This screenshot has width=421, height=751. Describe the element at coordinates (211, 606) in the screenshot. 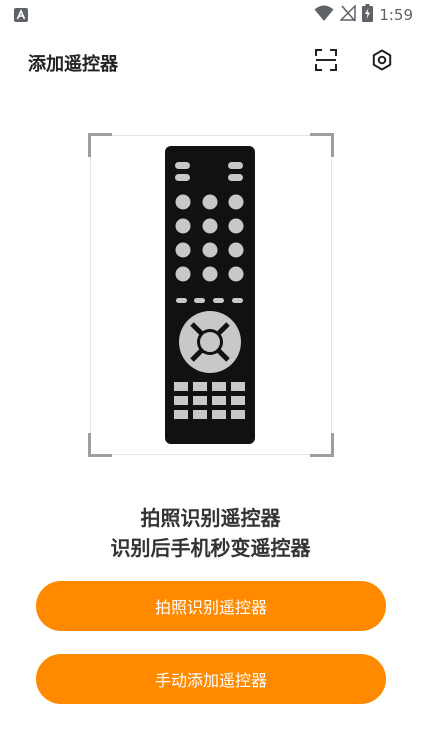

I see `photo-recognize-button: 拍照识别遥控器` at that location.